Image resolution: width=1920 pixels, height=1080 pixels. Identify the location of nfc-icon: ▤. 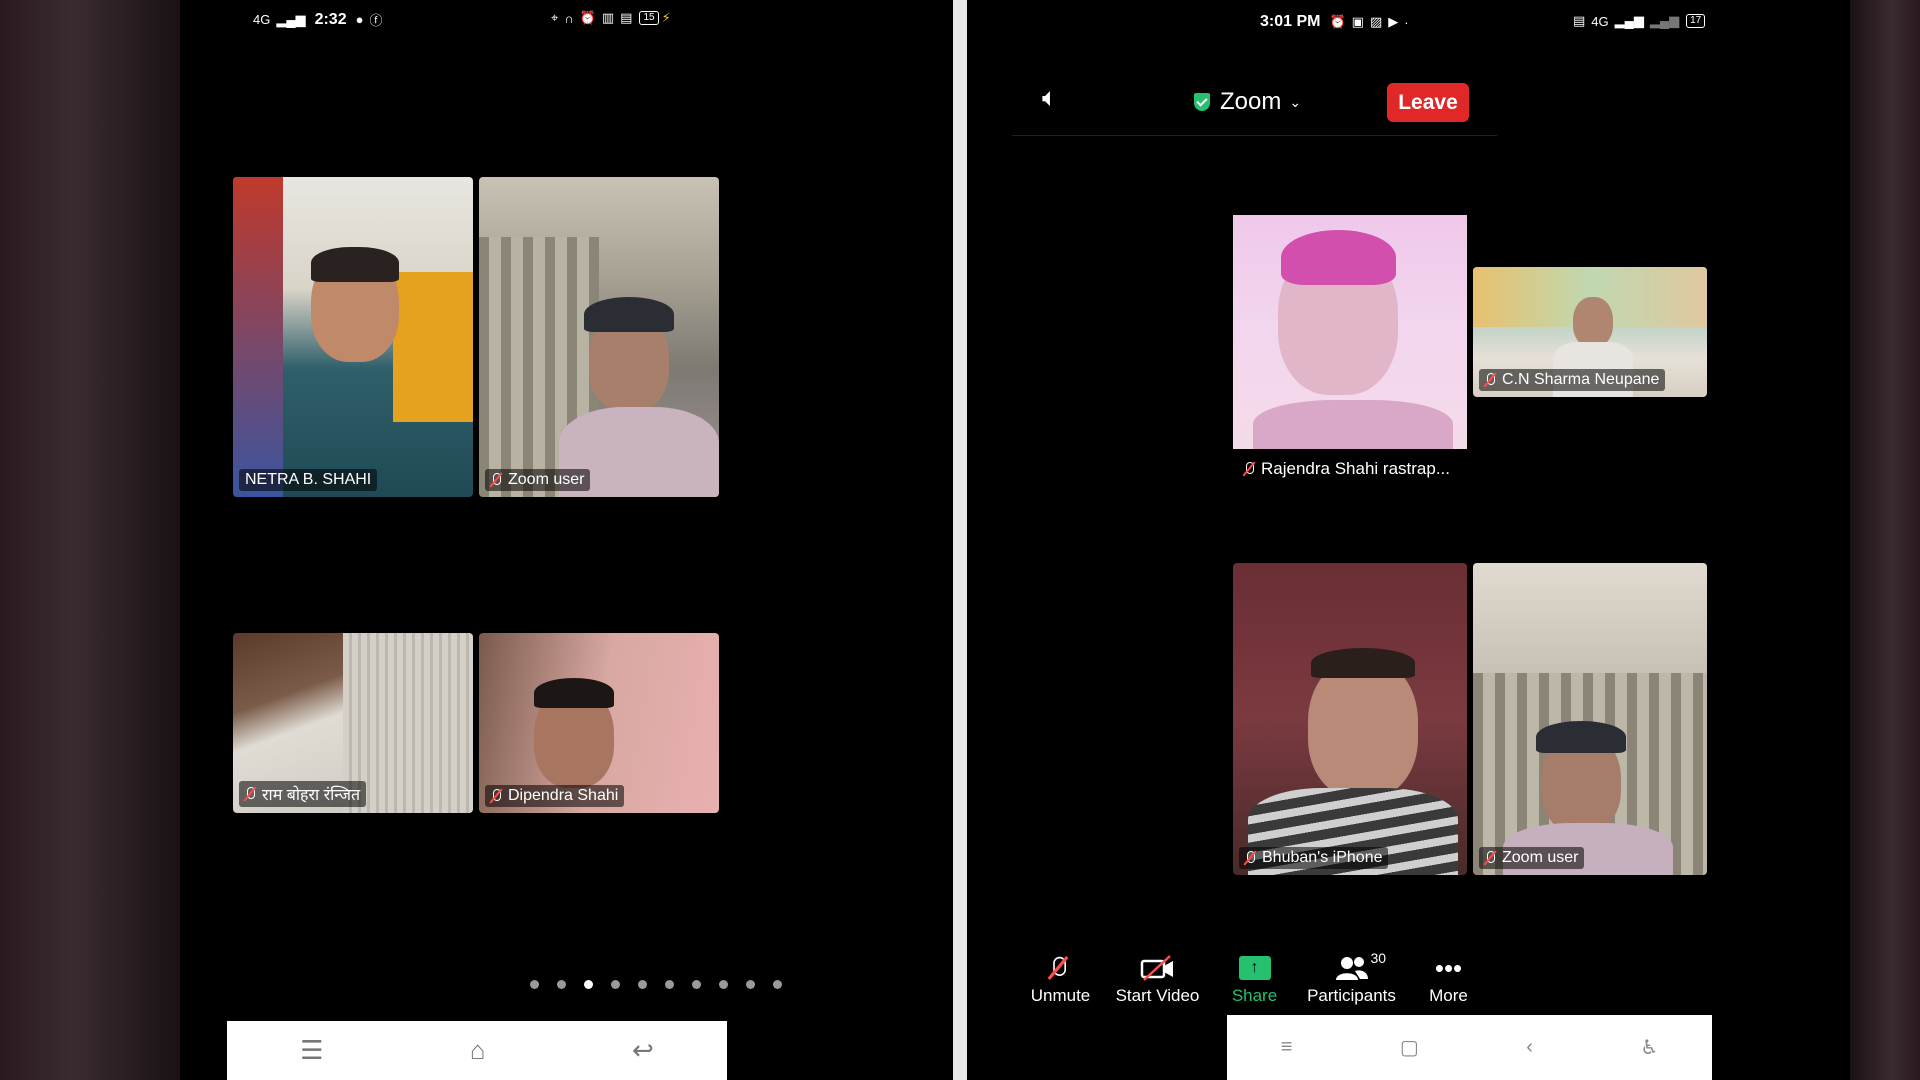
(1579, 20).